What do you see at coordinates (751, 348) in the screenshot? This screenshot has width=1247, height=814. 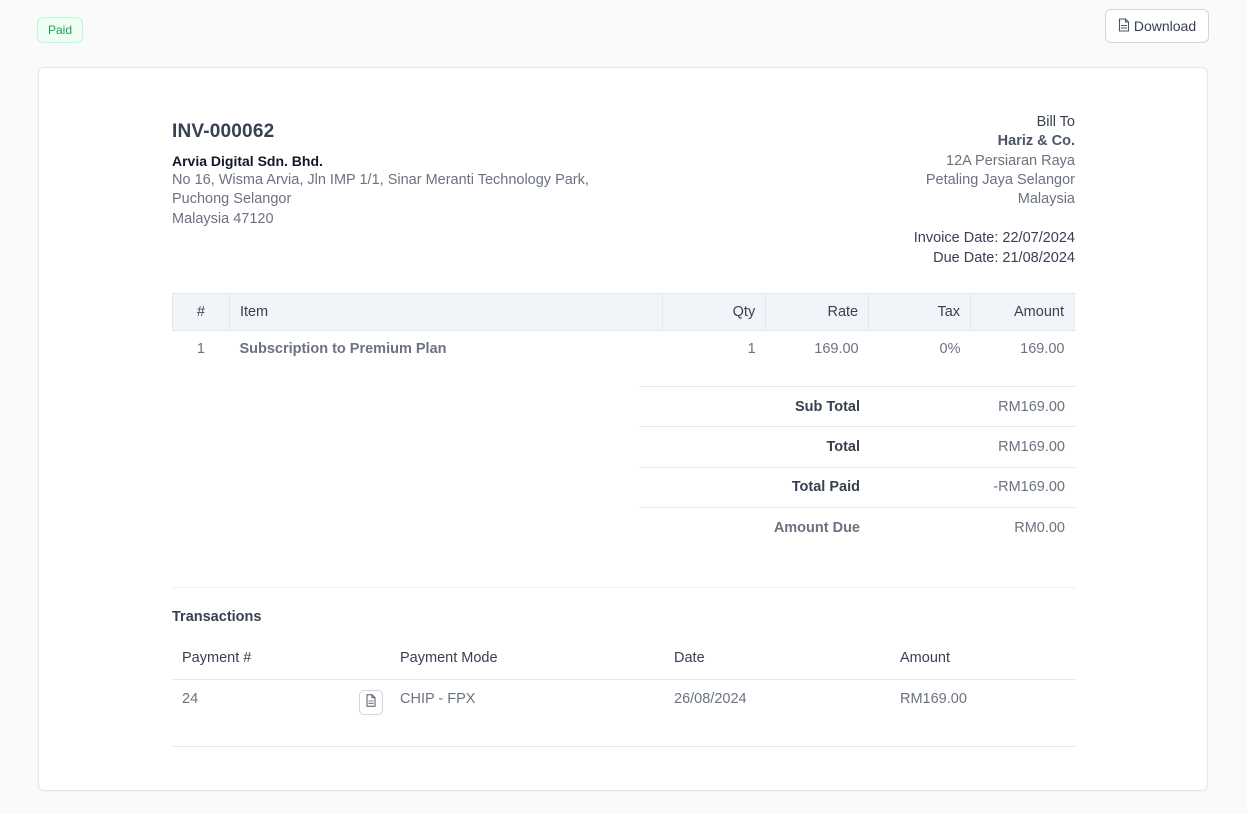 I see `item-qty: 1` at bounding box center [751, 348].